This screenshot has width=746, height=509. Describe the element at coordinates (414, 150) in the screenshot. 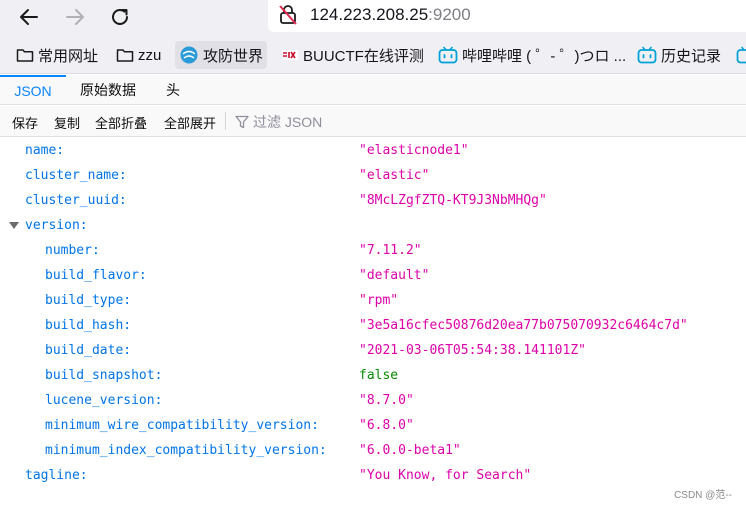

I see `json-value: "elasticnode1"` at that location.